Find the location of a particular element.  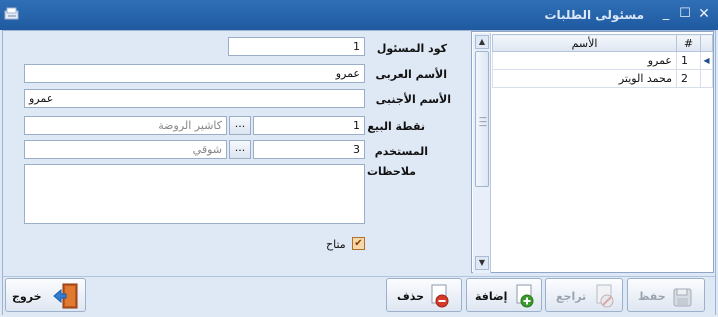

table-row: 2 محمد الويتر is located at coordinates (602, 78).